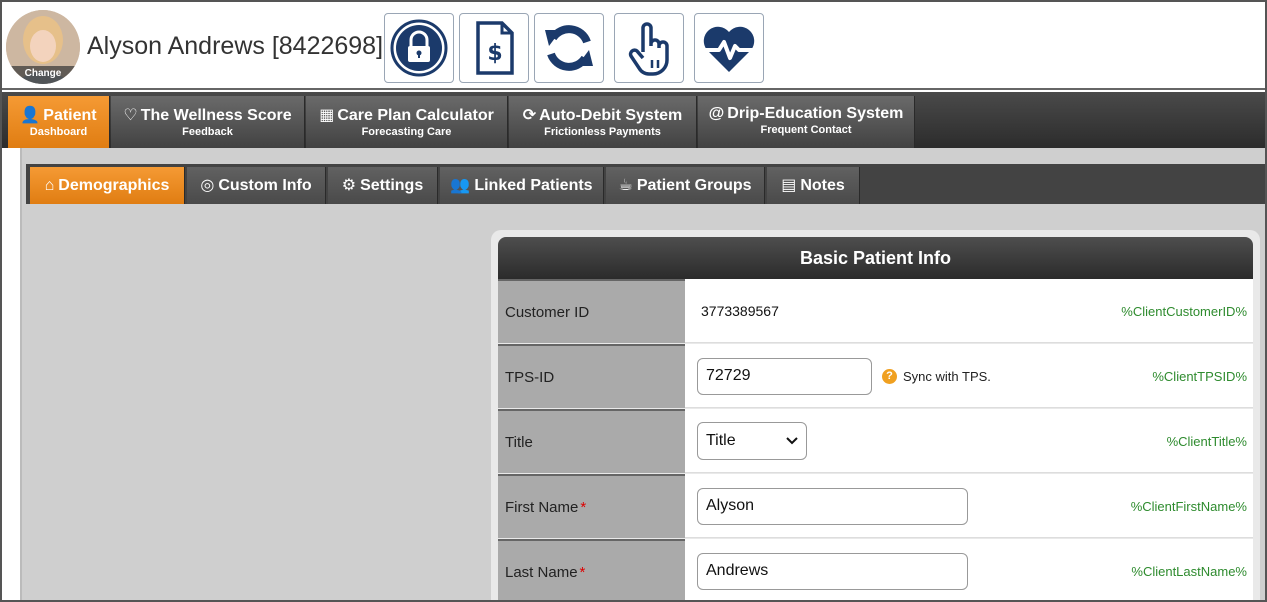  I want to click on lock-icon, so click(419, 48).